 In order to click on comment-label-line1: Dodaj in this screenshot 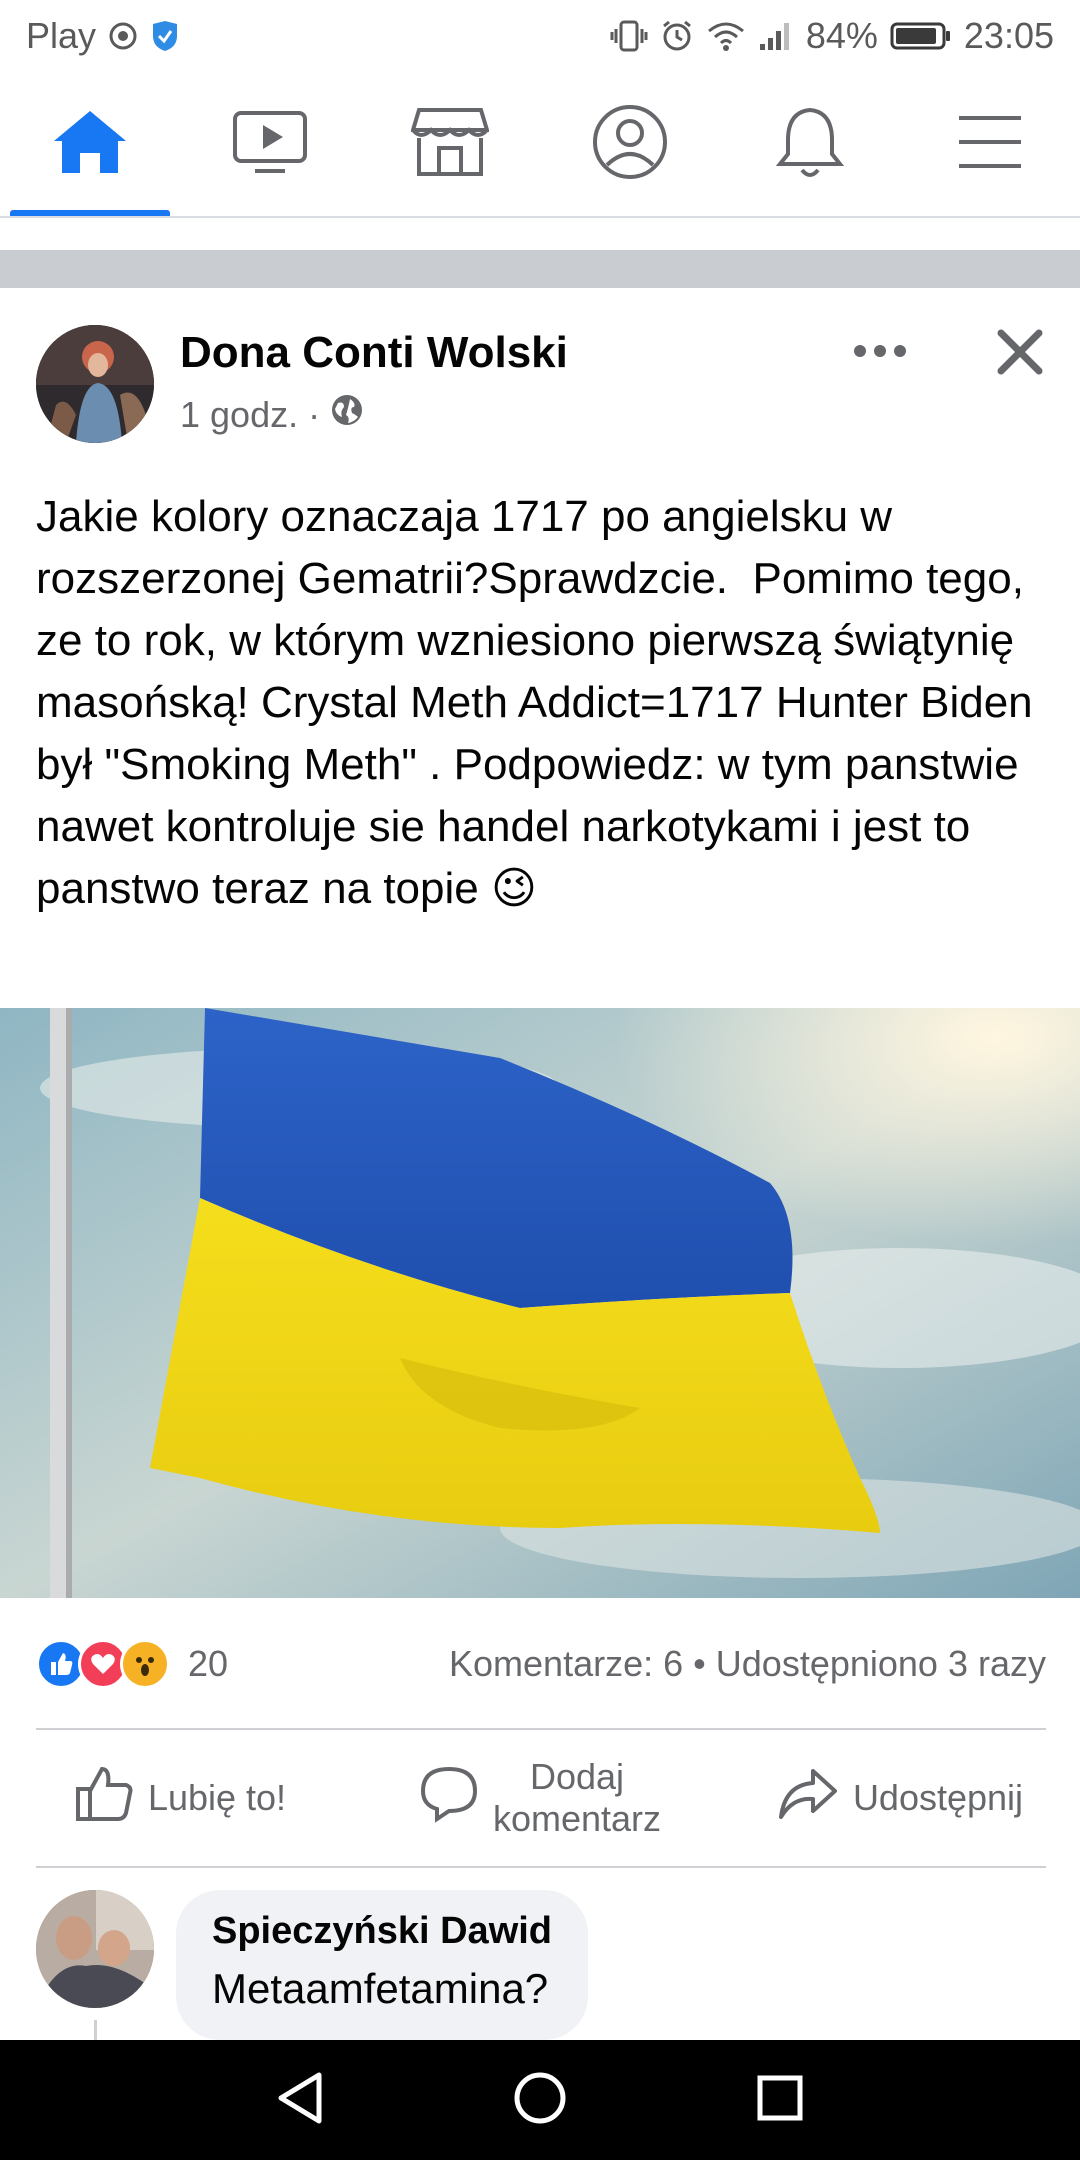, I will do `click(577, 1776)`.